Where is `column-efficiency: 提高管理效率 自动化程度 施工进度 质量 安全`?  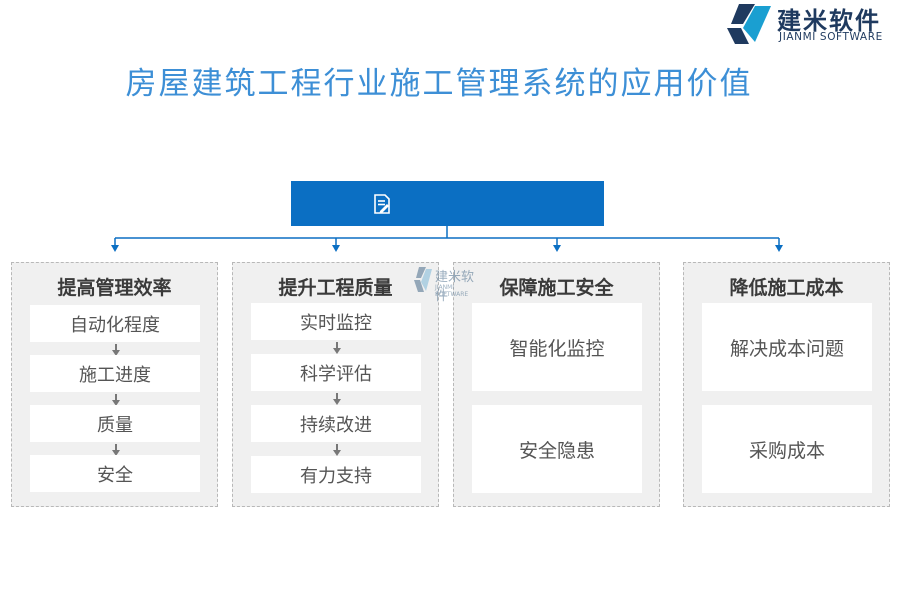 column-efficiency: 提高管理效率 自动化程度 施工进度 质量 安全 is located at coordinates (114, 384).